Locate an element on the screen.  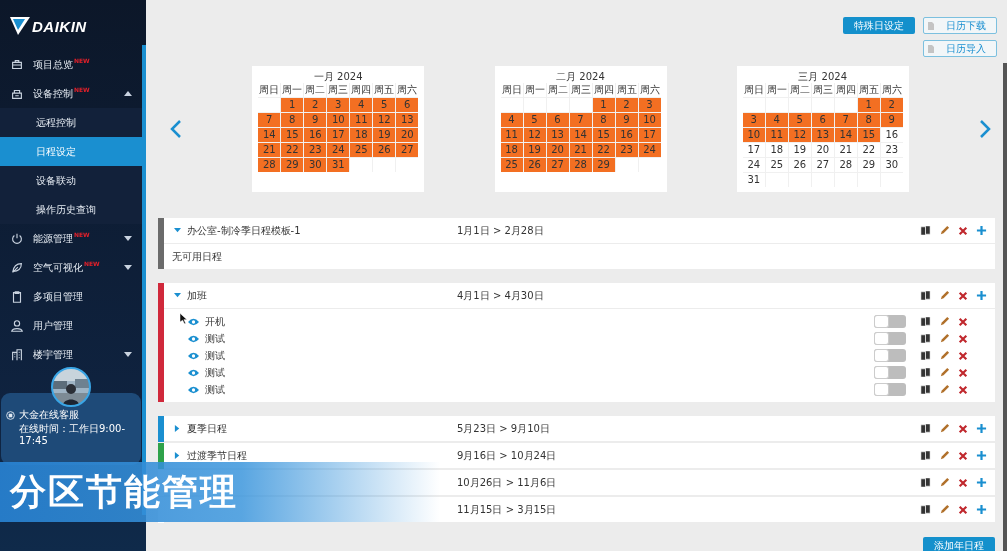
calendar-day: 22 is located at coordinates (603, 150).